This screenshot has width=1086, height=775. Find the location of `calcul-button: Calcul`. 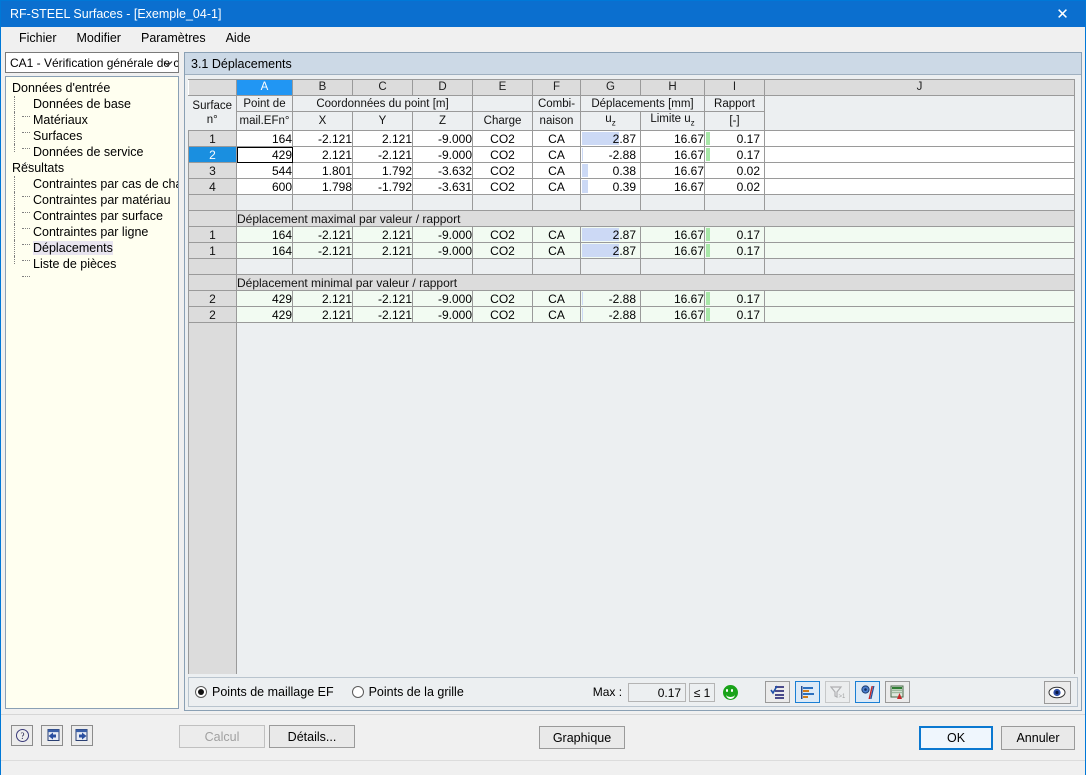

calcul-button: Calcul is located at coordinates (222, 736).